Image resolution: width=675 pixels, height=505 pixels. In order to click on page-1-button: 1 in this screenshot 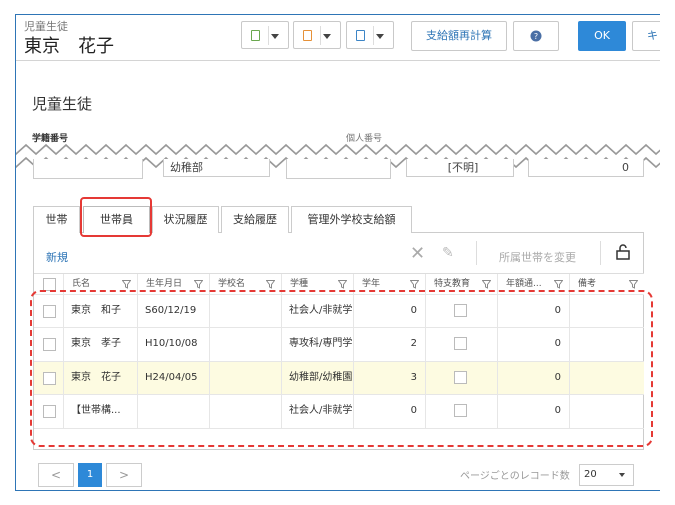, I will do `click(90, 475)`.